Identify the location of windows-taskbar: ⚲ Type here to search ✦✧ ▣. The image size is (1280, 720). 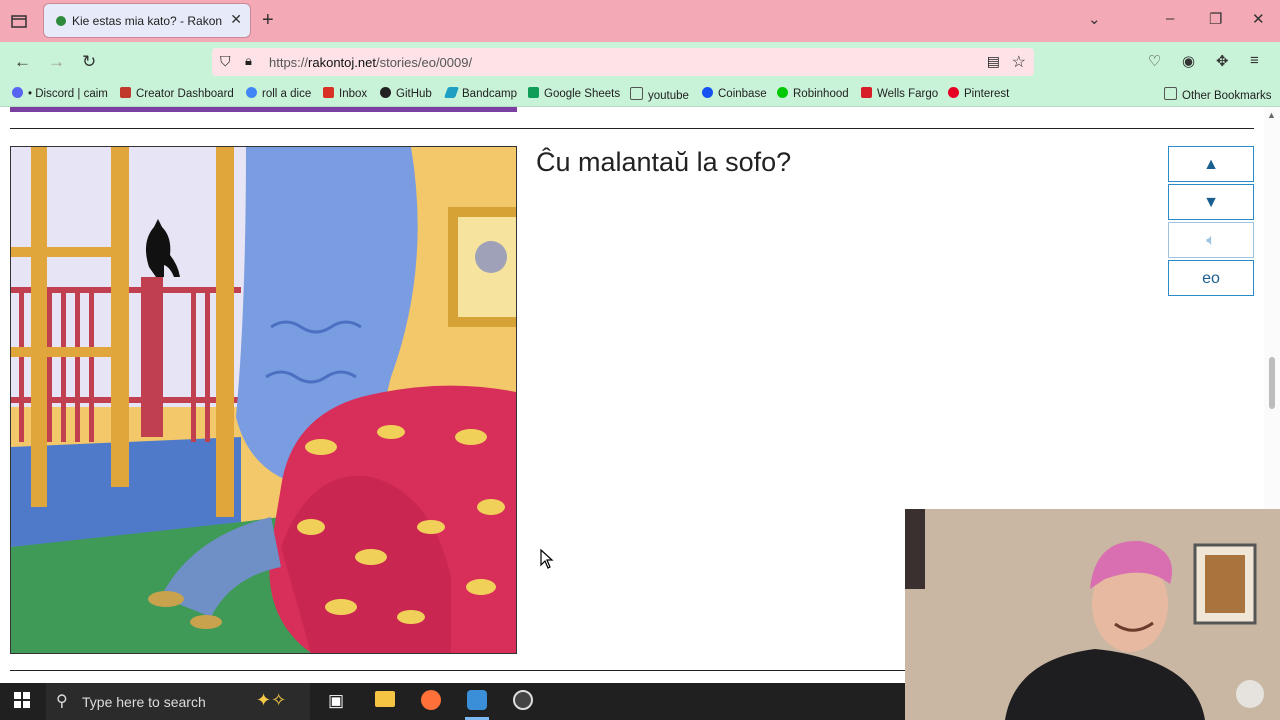
(452, 701).